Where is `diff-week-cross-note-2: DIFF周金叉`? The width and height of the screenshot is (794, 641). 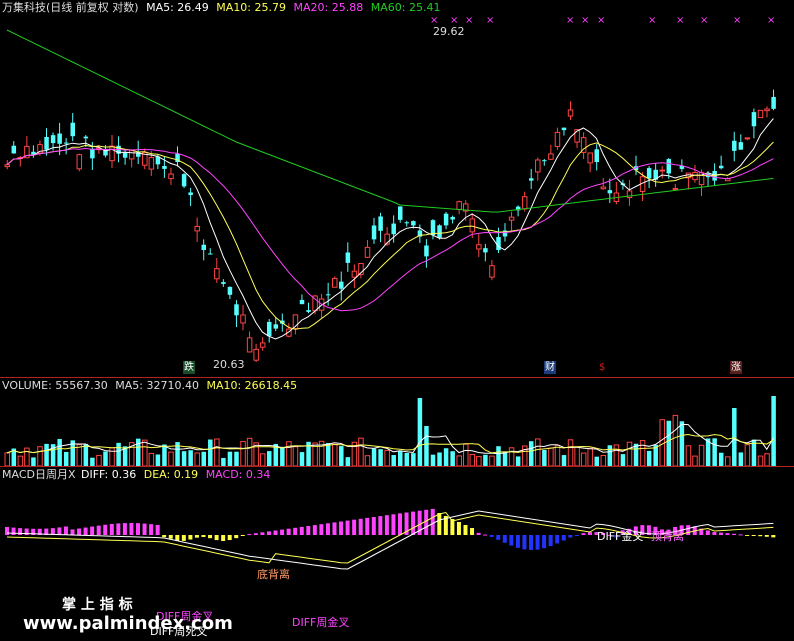 diff-week-cross-note-2: DIFF周金叉 is located at coordinates (321, 622).